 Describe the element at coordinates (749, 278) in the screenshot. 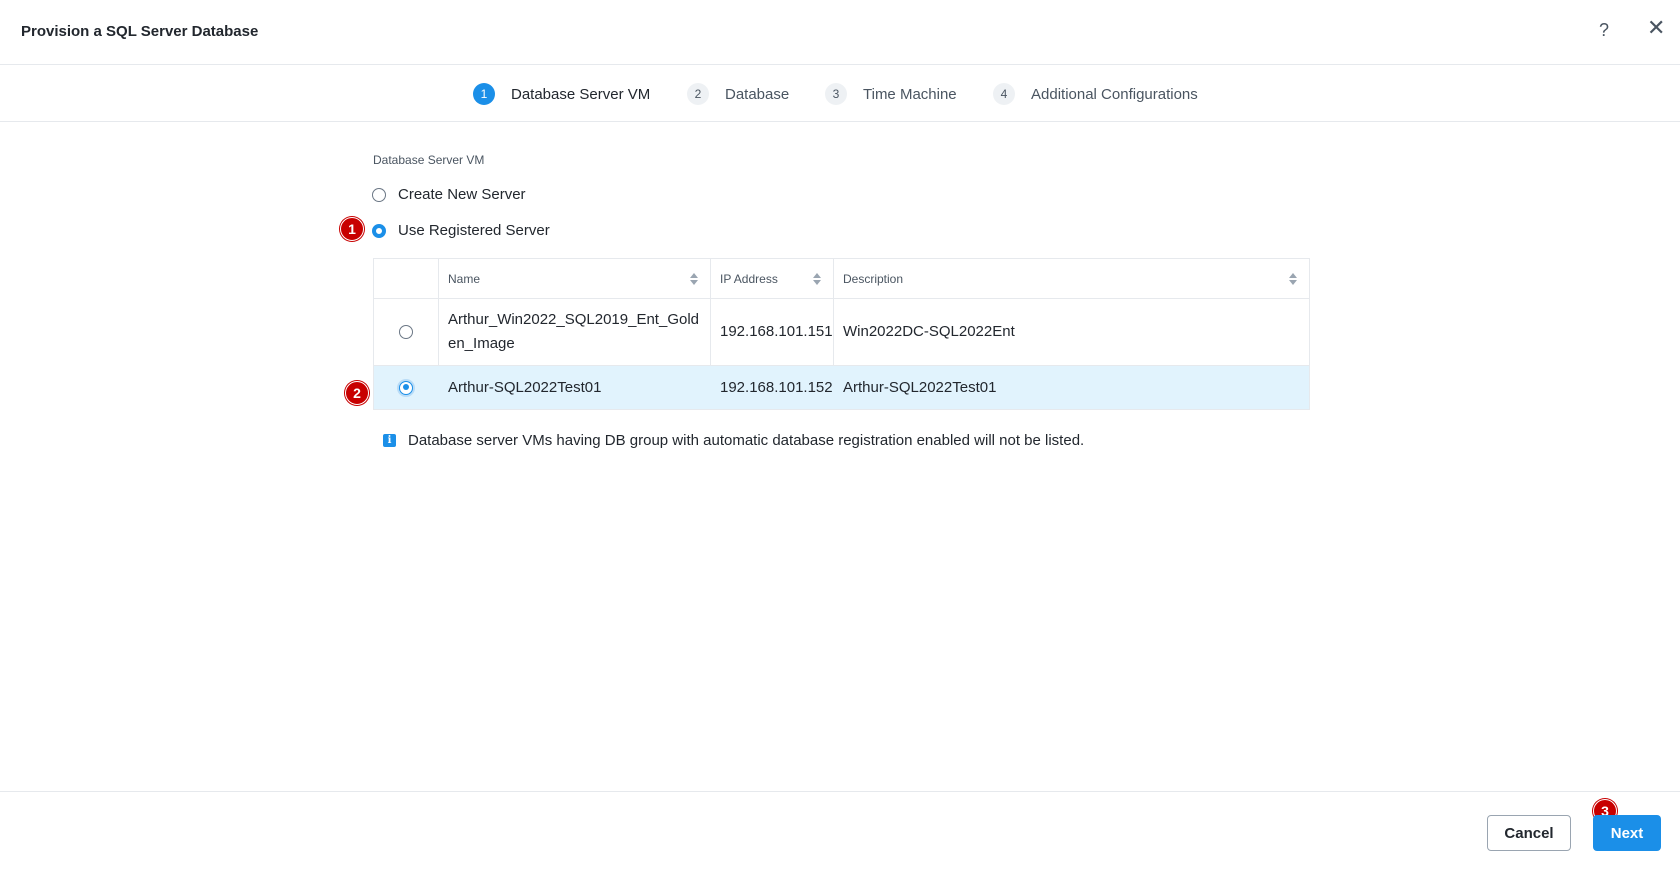

I see `column-header-label: IP Address` at that location.